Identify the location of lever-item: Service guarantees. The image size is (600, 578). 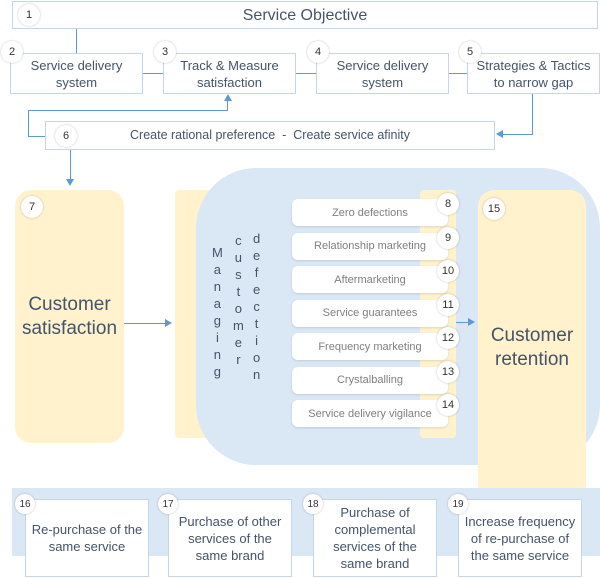
(370, 313).